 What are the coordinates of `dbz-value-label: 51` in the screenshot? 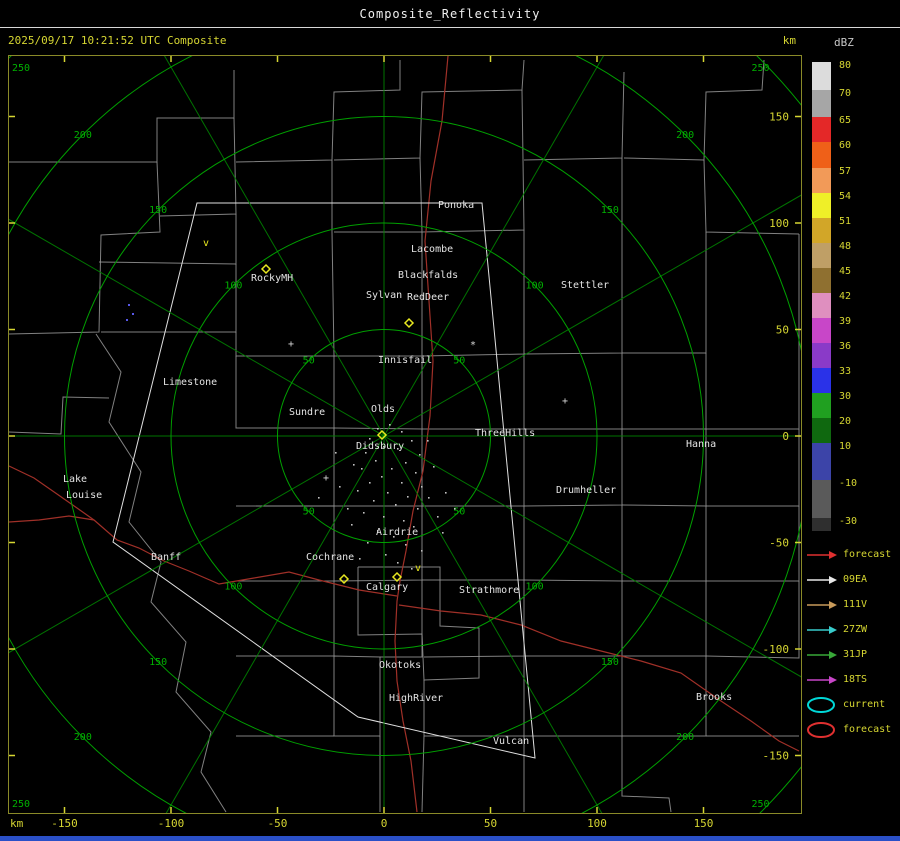 It's located at (845, 221).